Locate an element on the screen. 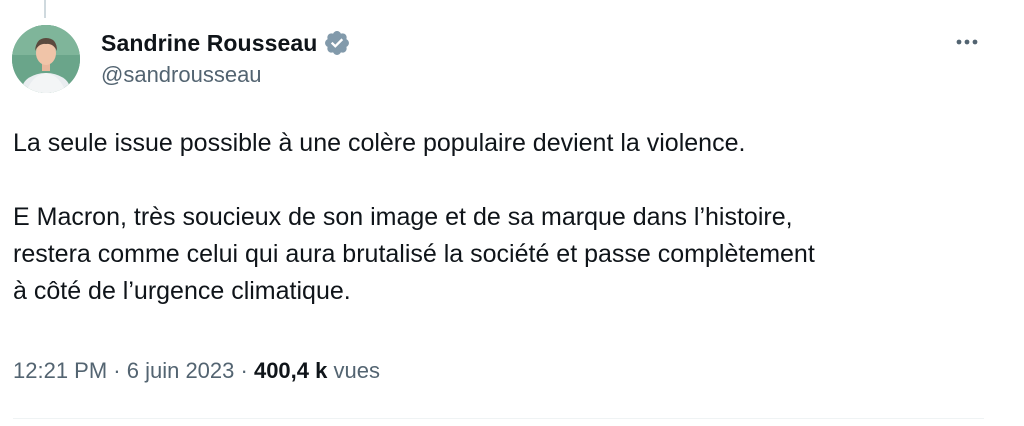  divider is located at coordinates (498, 418).